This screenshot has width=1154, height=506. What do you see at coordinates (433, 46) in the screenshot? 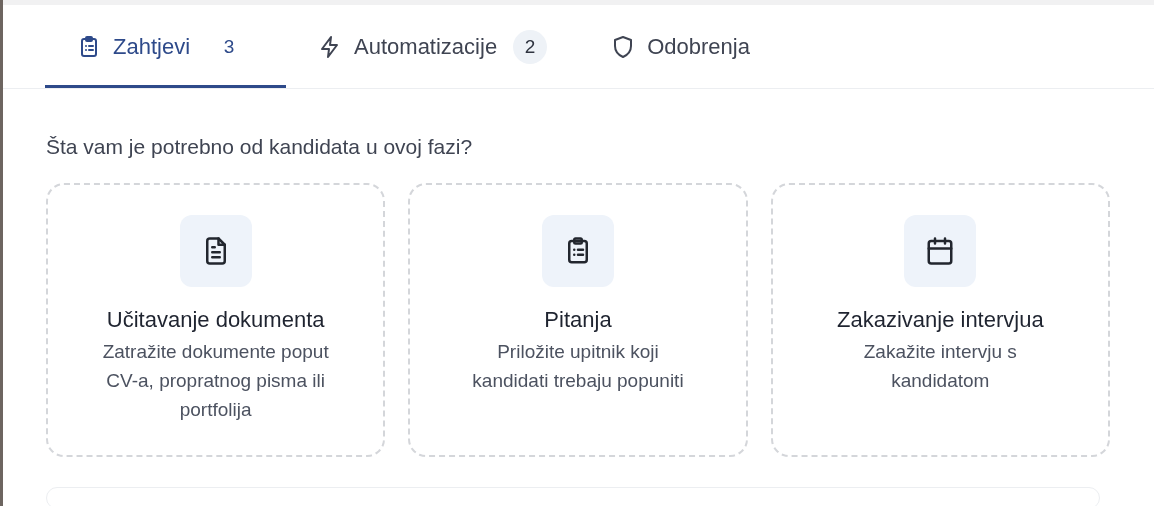
I see `tab: Automatizacije 2` at bounding box center [433, 46].